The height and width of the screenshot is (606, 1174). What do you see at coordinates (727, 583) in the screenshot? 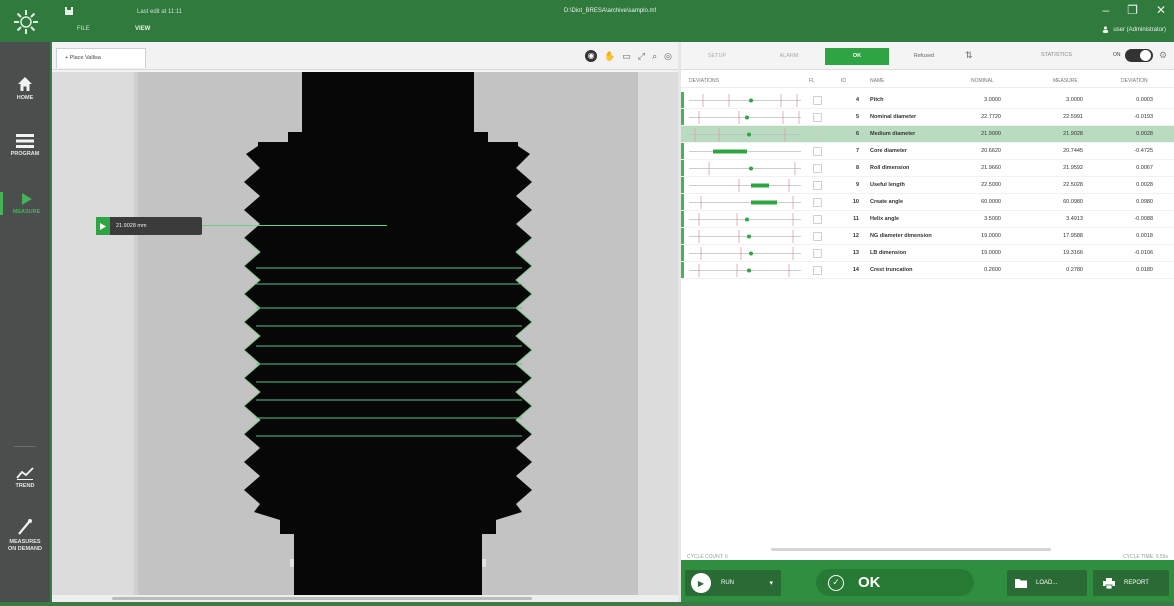
I see `run-label: RUN` at bounding box center [727, 583].